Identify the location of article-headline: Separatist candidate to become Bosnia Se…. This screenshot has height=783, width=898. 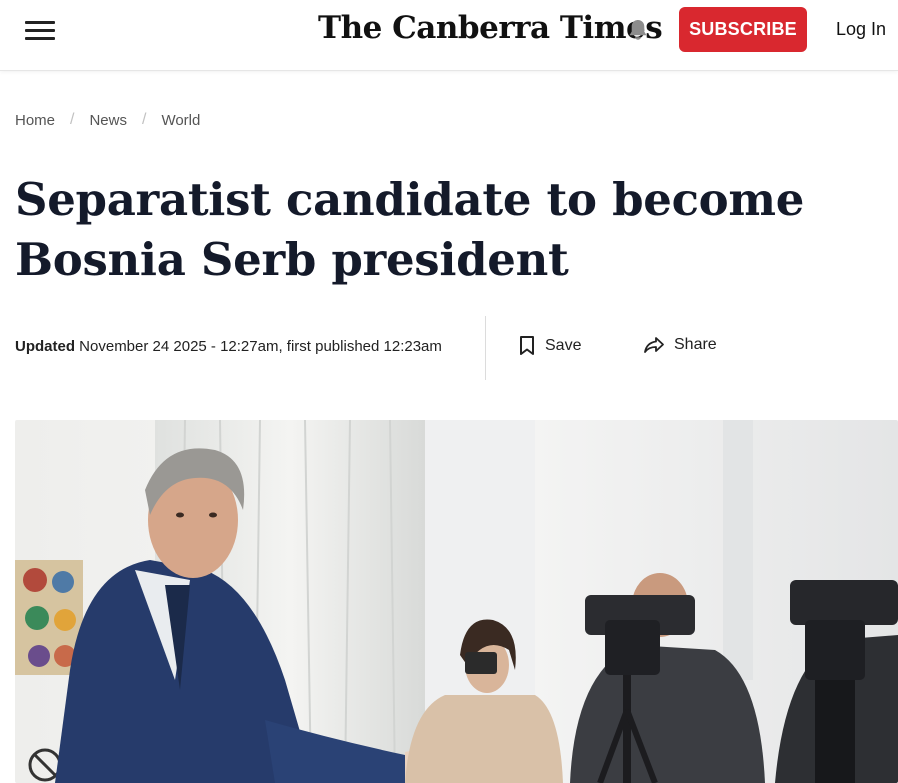
(410, 229).